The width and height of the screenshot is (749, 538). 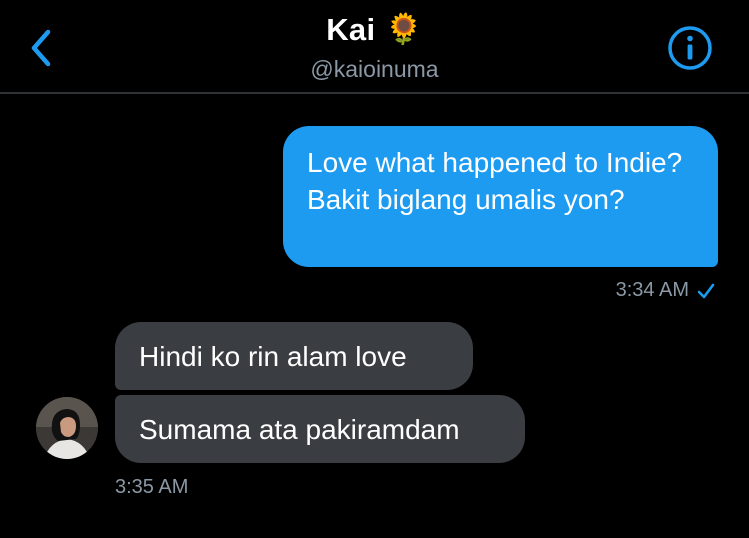 I want to click on profile-photo, so click(x=67, y=428).